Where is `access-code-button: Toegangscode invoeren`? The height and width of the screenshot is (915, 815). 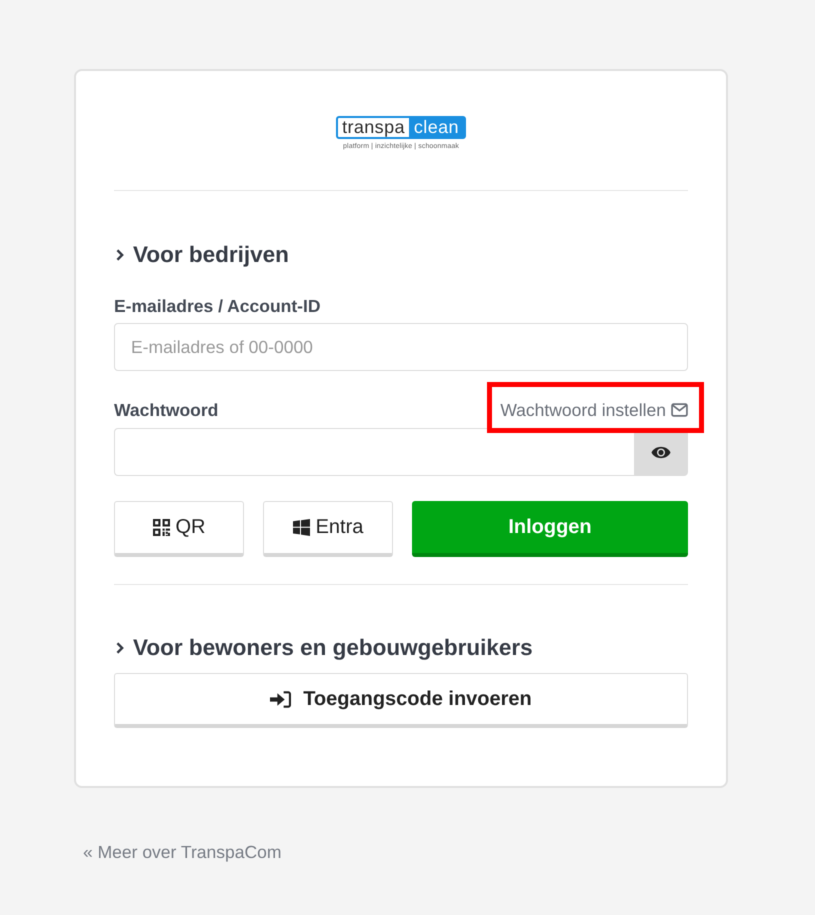 access-code-button: Toegangscode invoeren is located at coordinates (401, 700).